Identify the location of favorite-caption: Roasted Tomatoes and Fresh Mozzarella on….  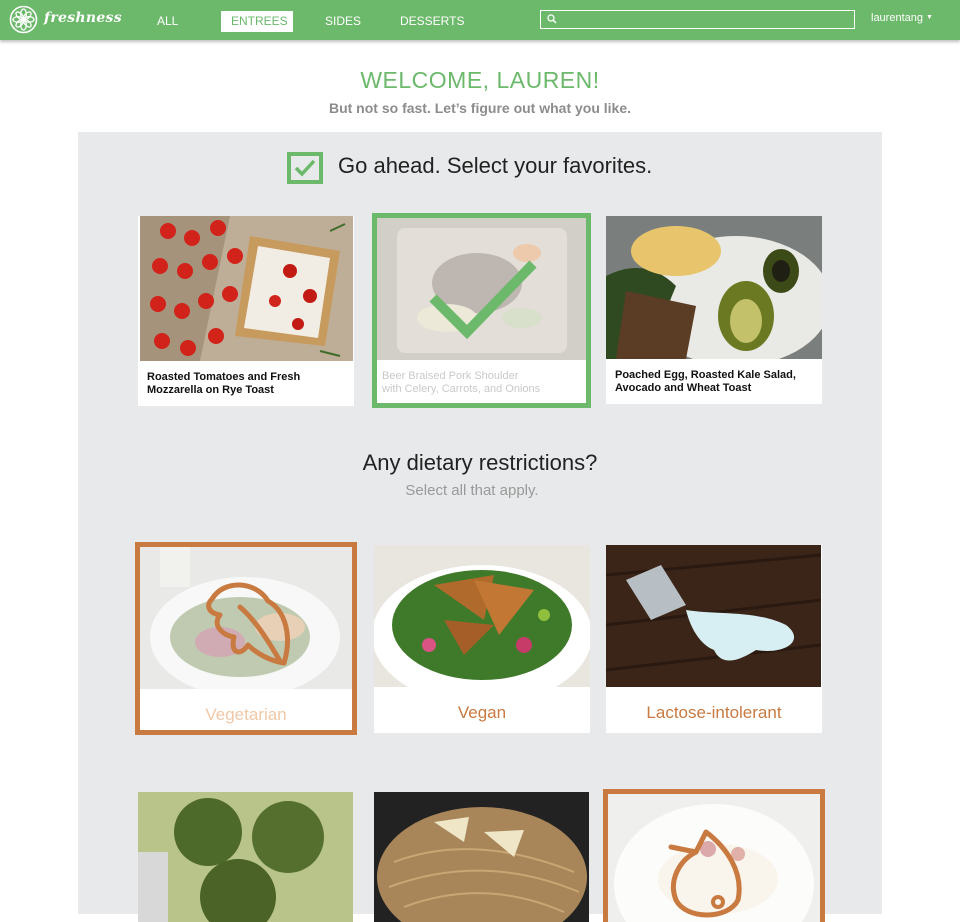
(224, 383).